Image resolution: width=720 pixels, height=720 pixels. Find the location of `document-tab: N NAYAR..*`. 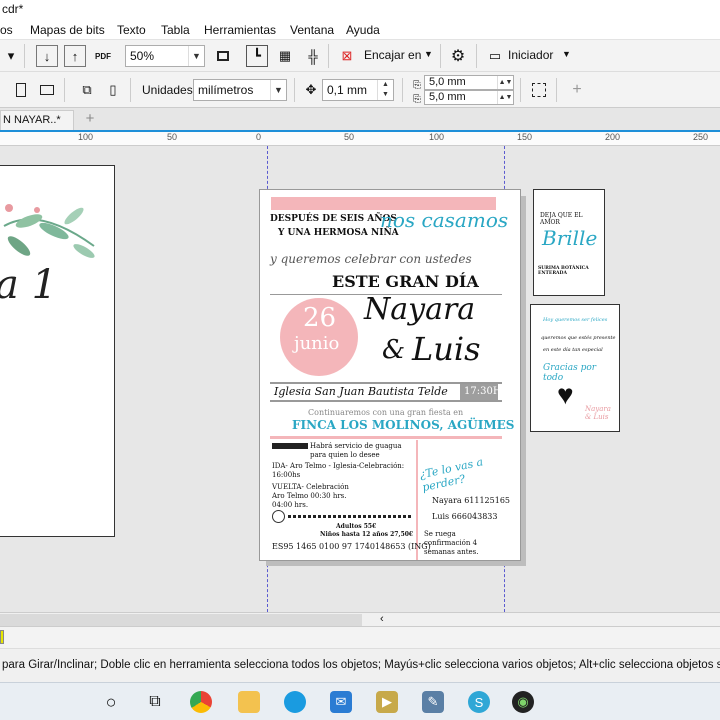

document-tab: N NAYAR..* is located at coordinates (37, 120).